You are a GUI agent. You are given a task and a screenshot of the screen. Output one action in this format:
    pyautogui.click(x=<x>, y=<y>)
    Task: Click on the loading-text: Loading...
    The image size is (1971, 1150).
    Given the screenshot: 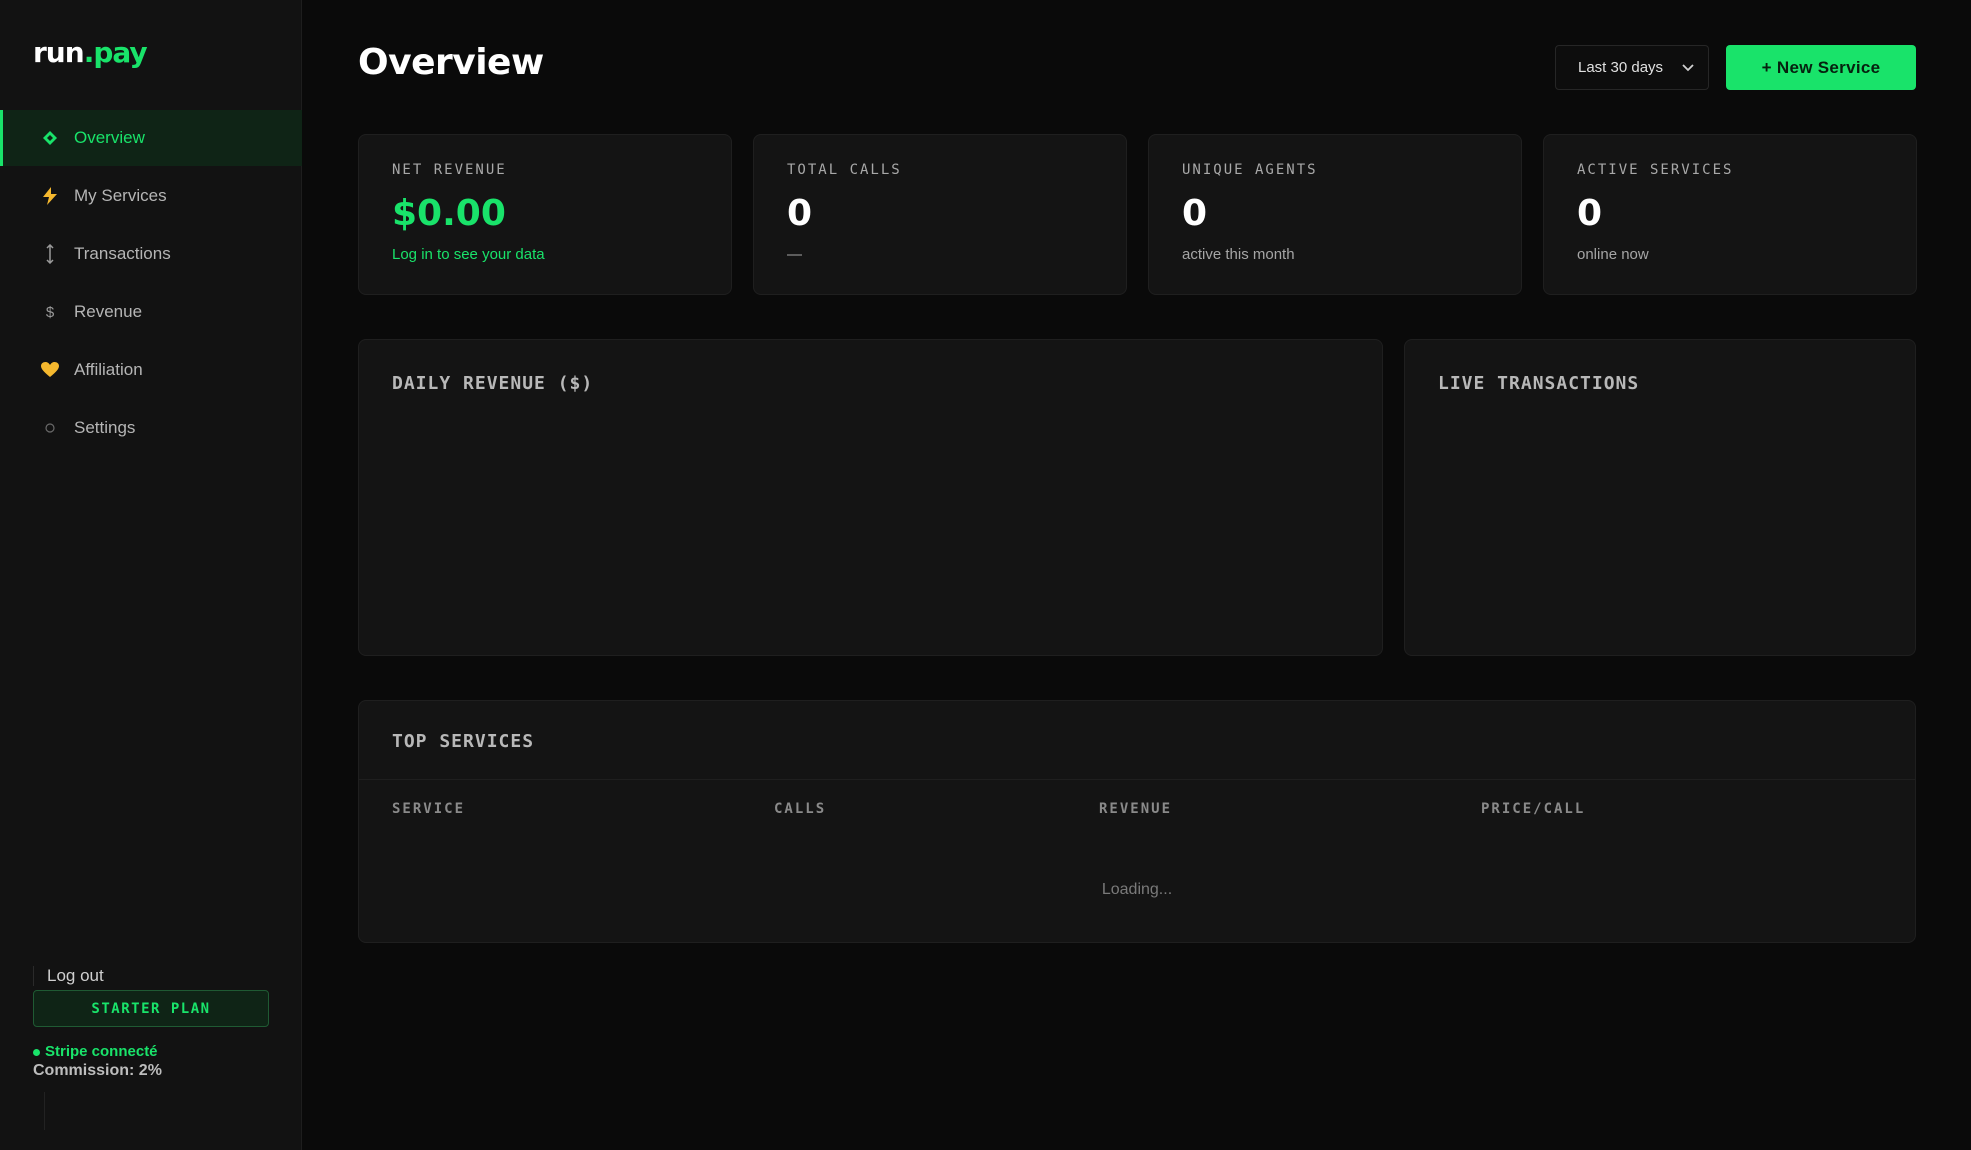 What is the action you would take?
    pyautogui.click(x=1137, y=889)
    